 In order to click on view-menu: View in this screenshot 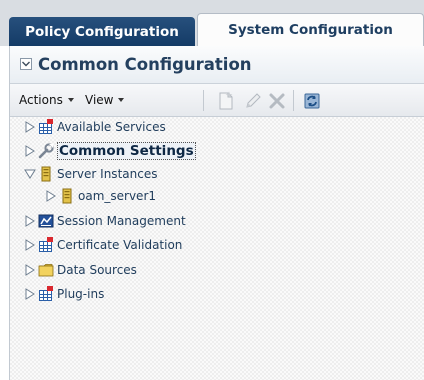, I will do `click(105, 100)`.